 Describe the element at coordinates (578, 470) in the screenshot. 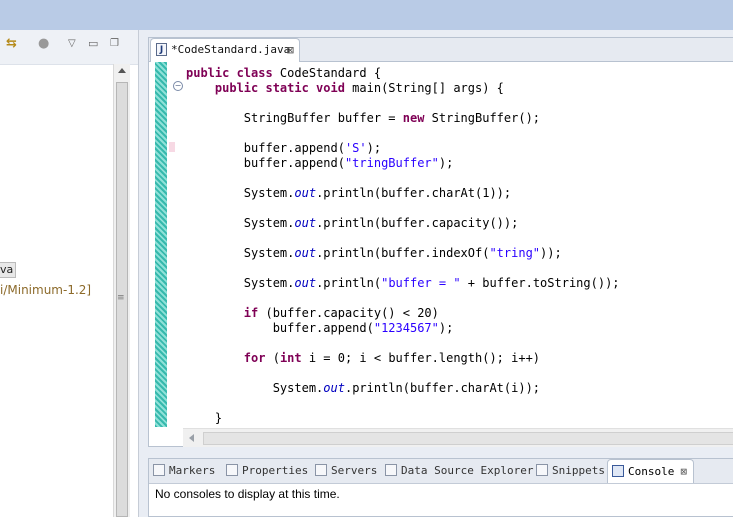

I see `tab-label: Snippets` at that location.